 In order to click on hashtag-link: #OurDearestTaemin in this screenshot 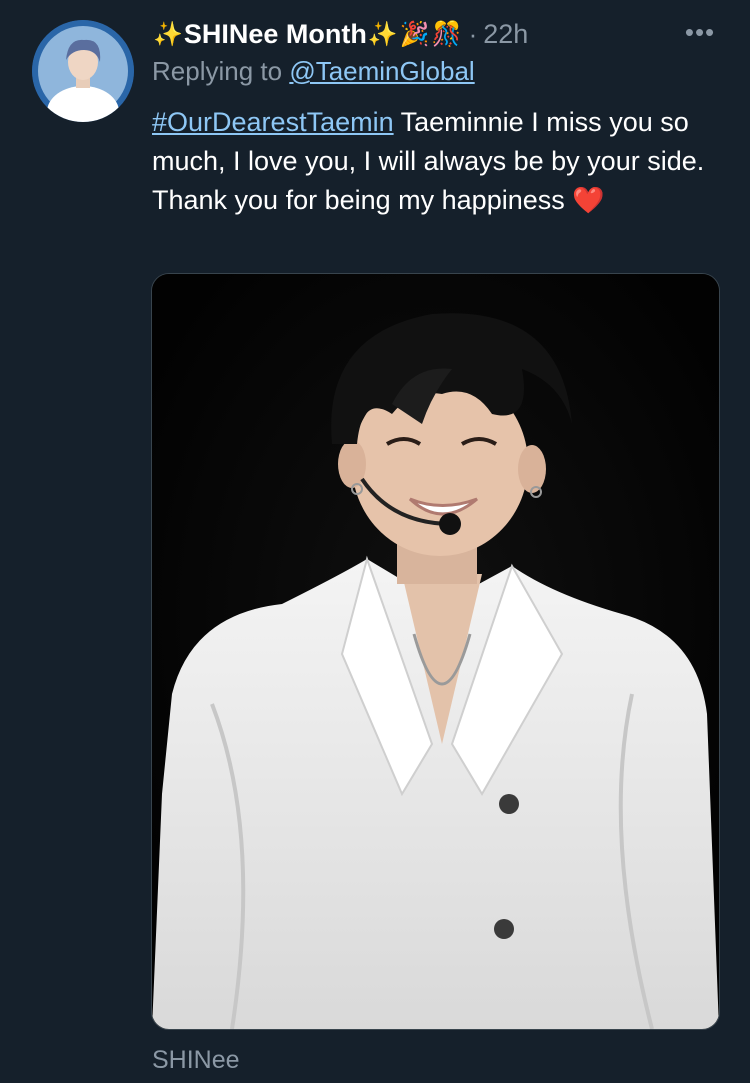, I will do `click(273, 122)`.